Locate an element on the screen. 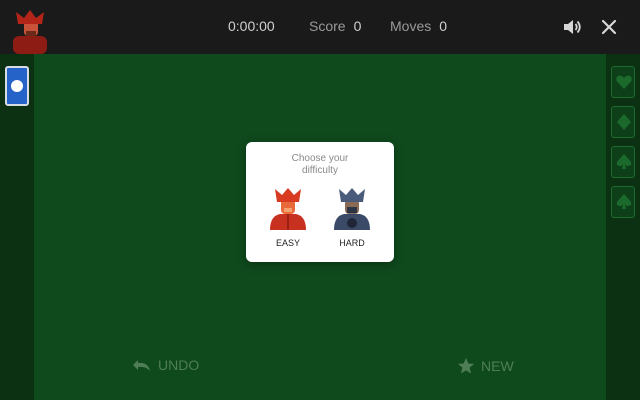  club-icon is located at coordinates (624, 201).